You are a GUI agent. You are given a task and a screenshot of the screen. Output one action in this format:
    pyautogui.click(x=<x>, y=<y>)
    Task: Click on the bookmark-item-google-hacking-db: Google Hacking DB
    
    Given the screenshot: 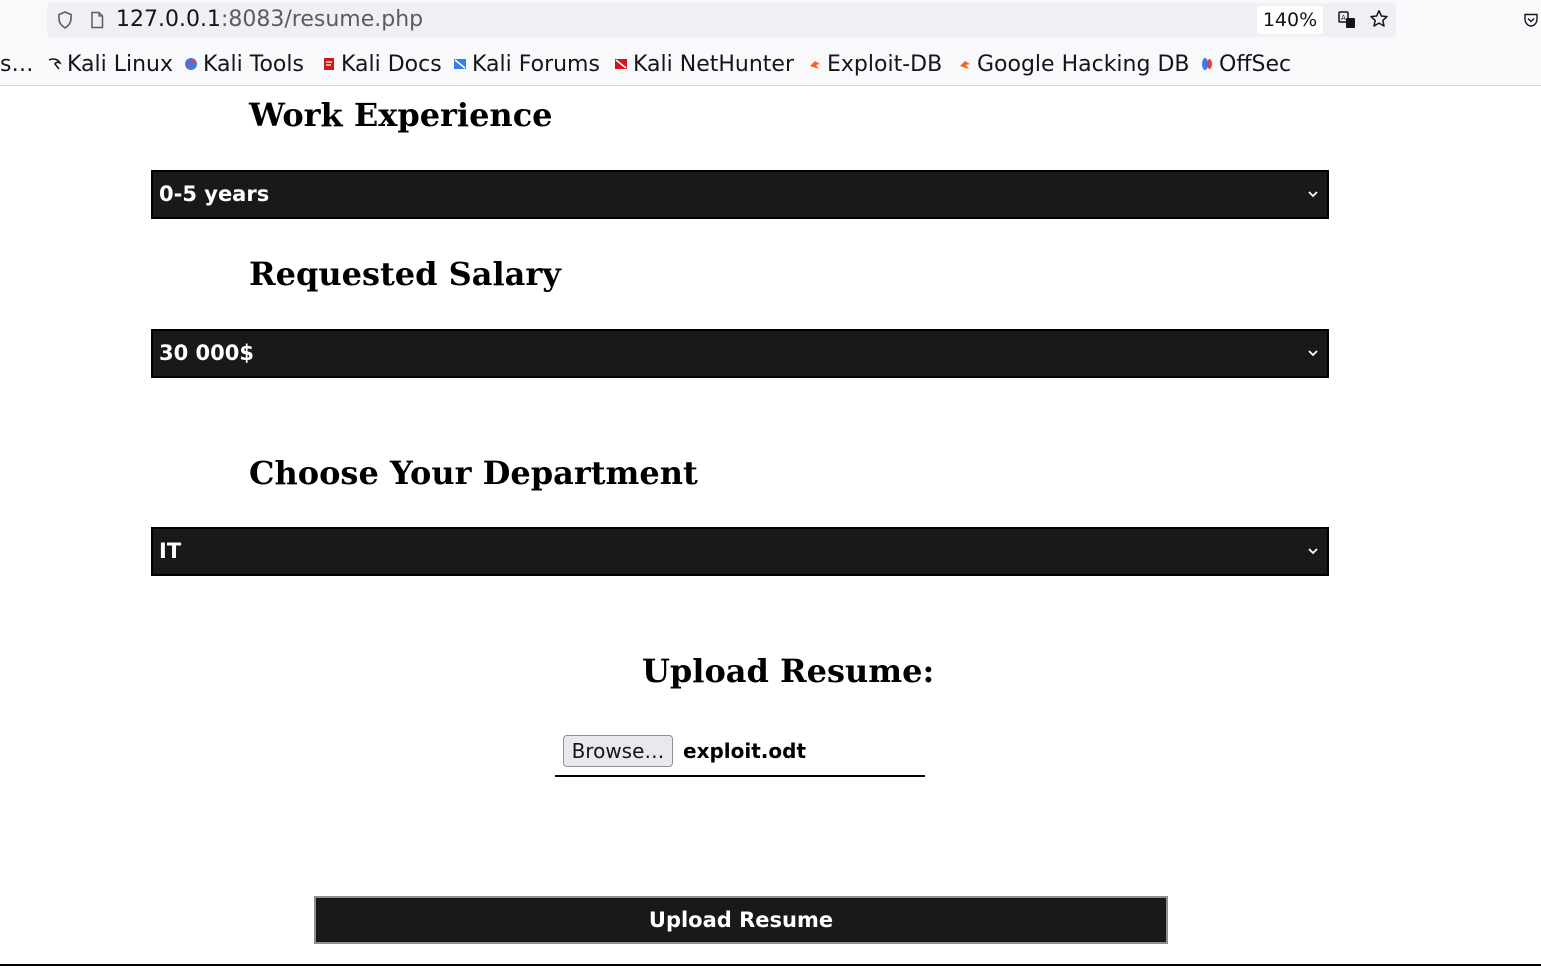 What is the action you would take?
    pyautogui.click(x=1073, y=64)
    